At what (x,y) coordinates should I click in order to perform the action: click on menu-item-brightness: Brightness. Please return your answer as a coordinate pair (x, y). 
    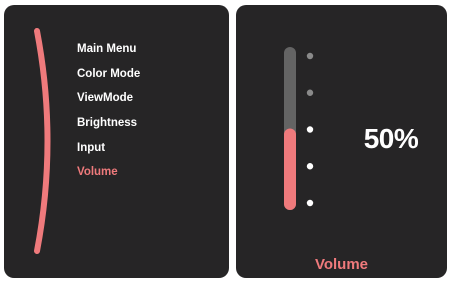
    Looking at the image, I should click on (108, 125).